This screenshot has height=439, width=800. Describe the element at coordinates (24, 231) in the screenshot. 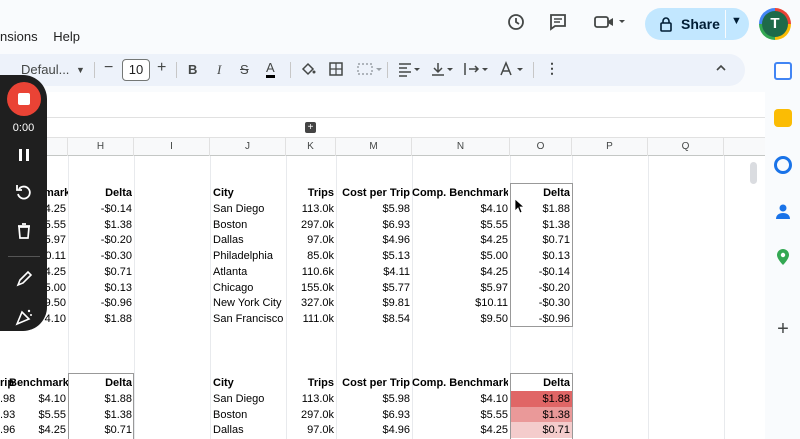

I see `delete-icon` at that location.